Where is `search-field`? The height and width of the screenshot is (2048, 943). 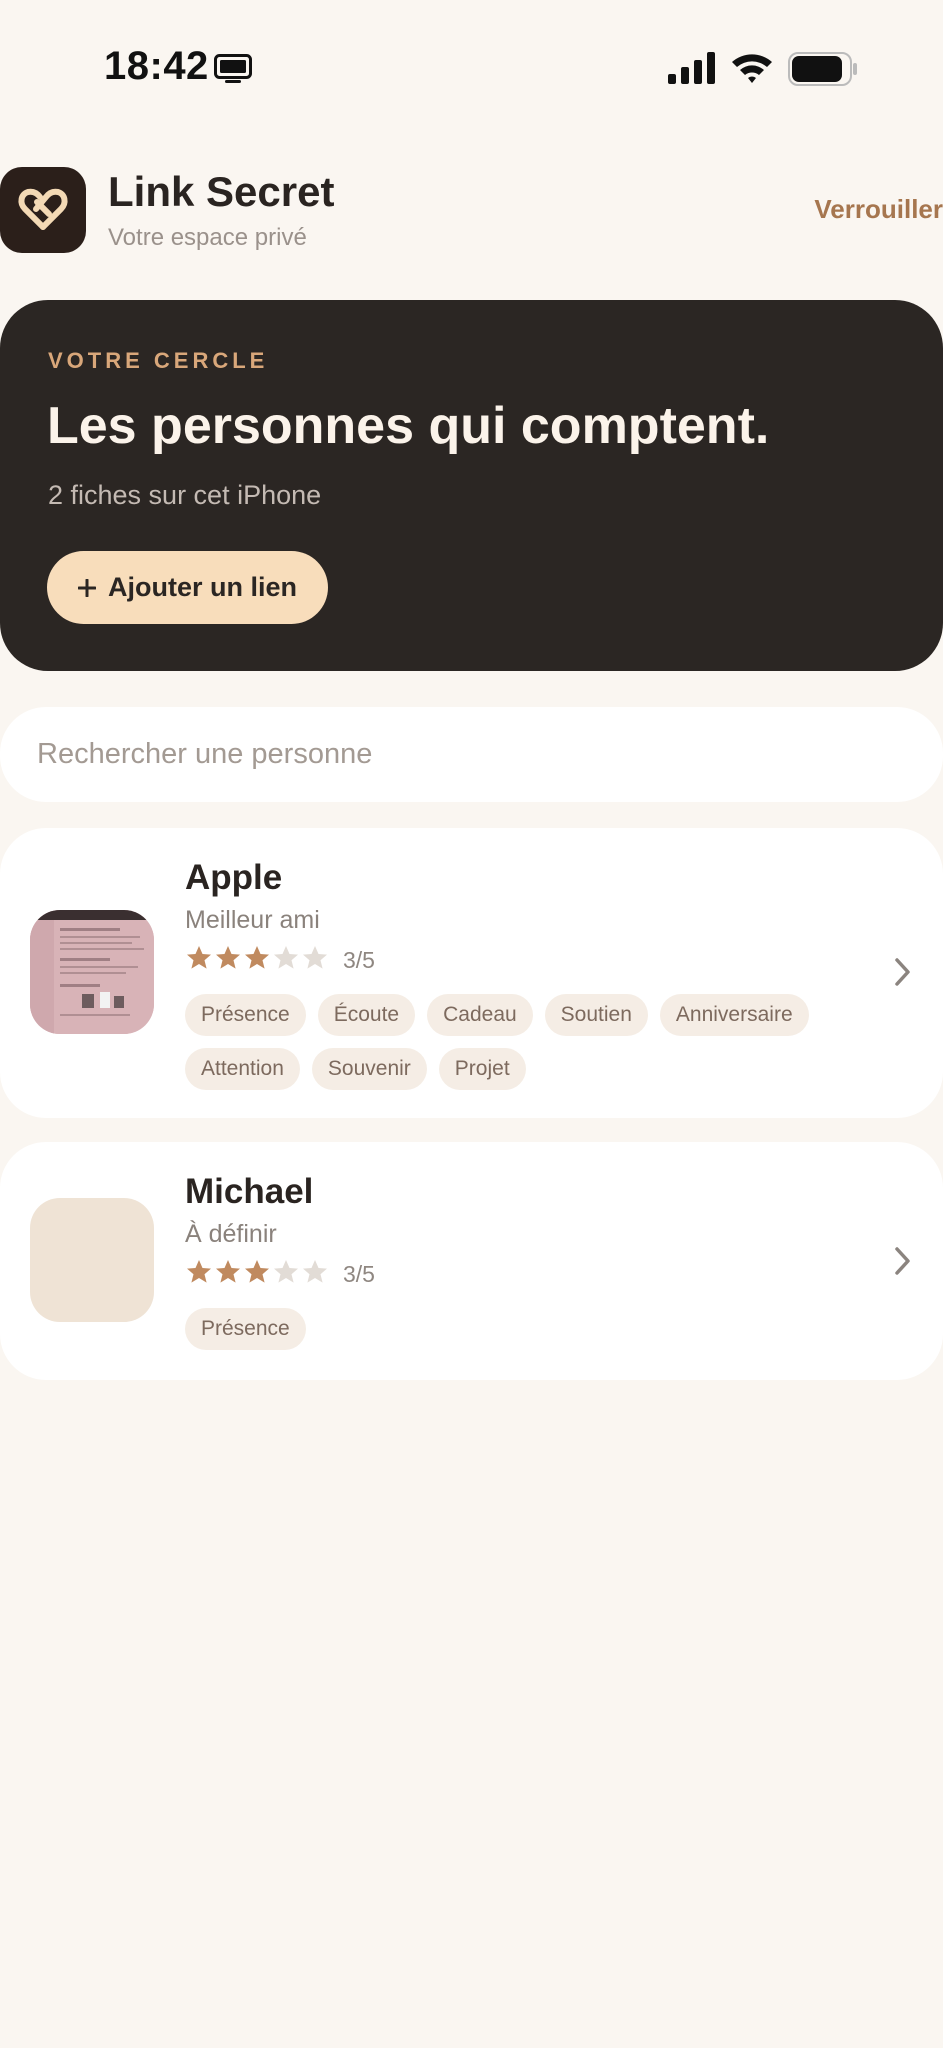 search-field is located at coordinates (471, 754).